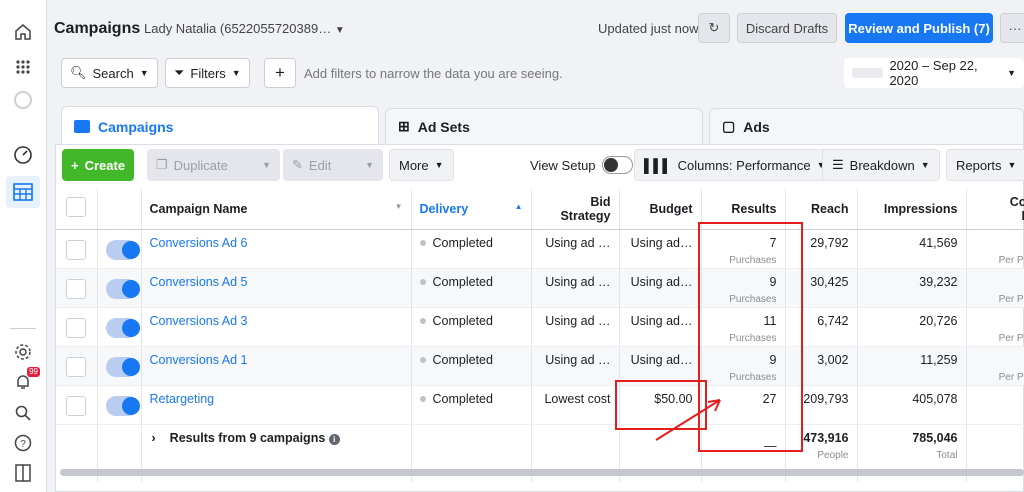  I want to click on duplicate-label: Duplicate, so click(200, 165).